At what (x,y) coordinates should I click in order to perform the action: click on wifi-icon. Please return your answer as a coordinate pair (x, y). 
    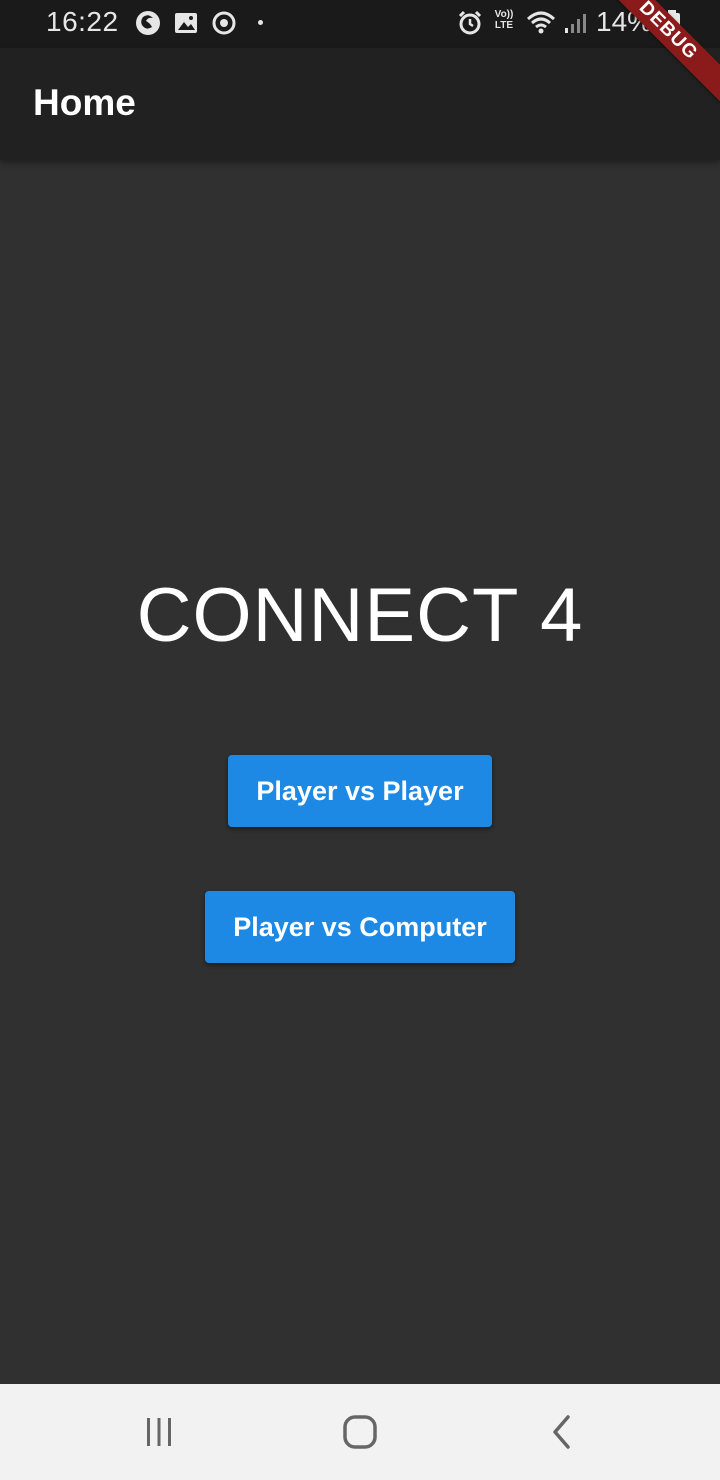
    Looking at the image, I should click on (541, 23).